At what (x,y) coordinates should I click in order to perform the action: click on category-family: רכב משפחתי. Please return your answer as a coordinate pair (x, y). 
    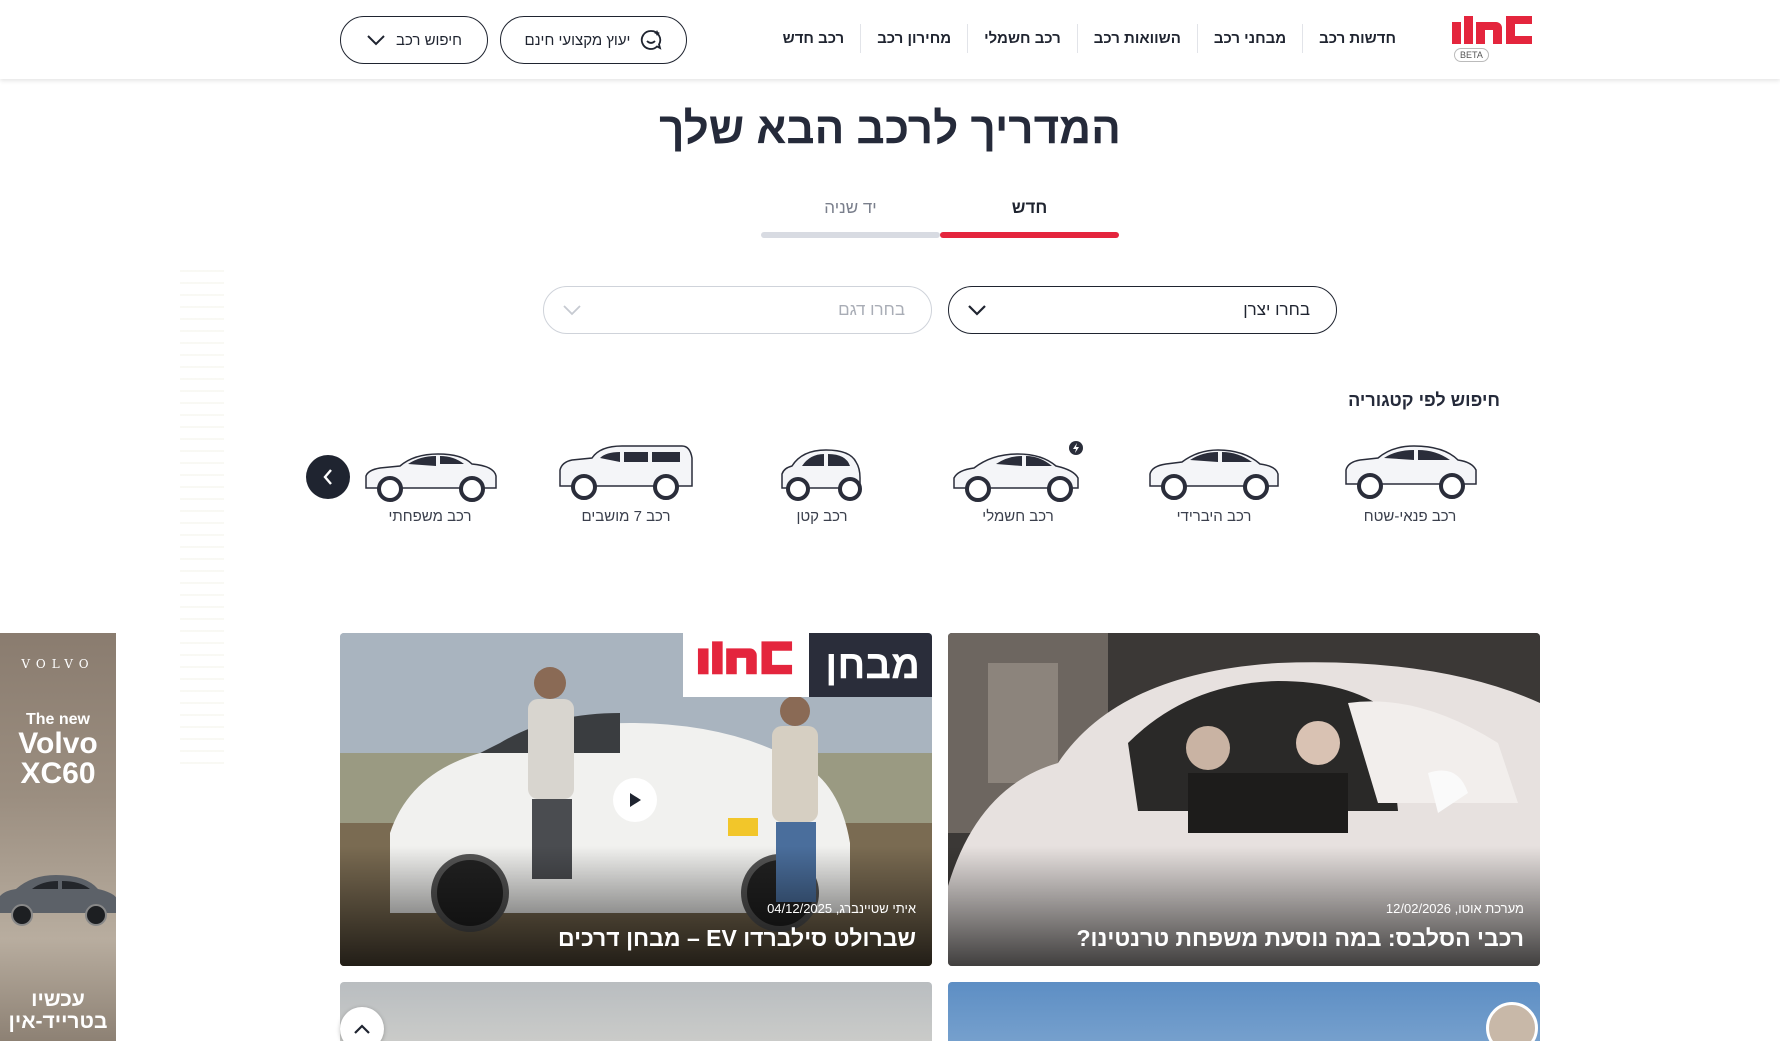
    Looking at the image, I should click on (430, 493).